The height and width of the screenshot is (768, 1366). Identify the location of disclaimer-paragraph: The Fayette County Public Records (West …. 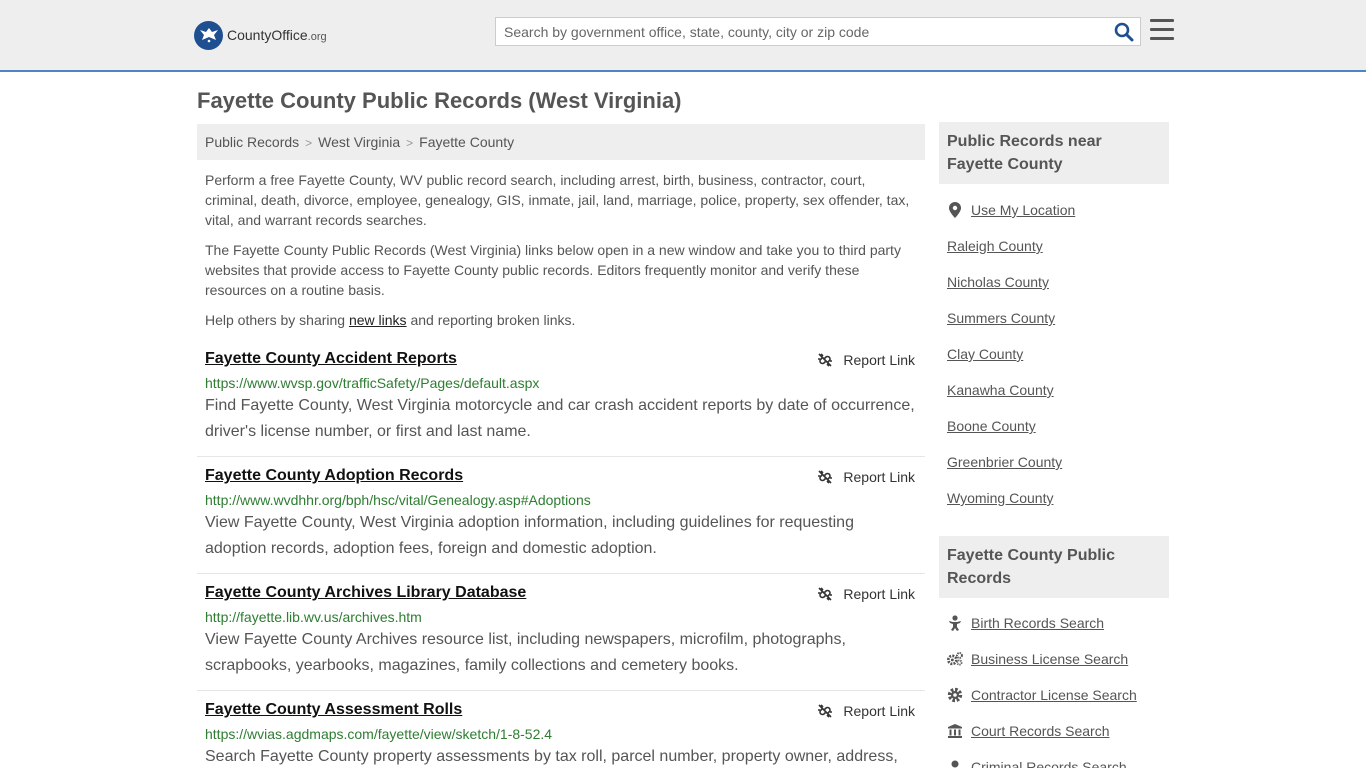
(553, 270).